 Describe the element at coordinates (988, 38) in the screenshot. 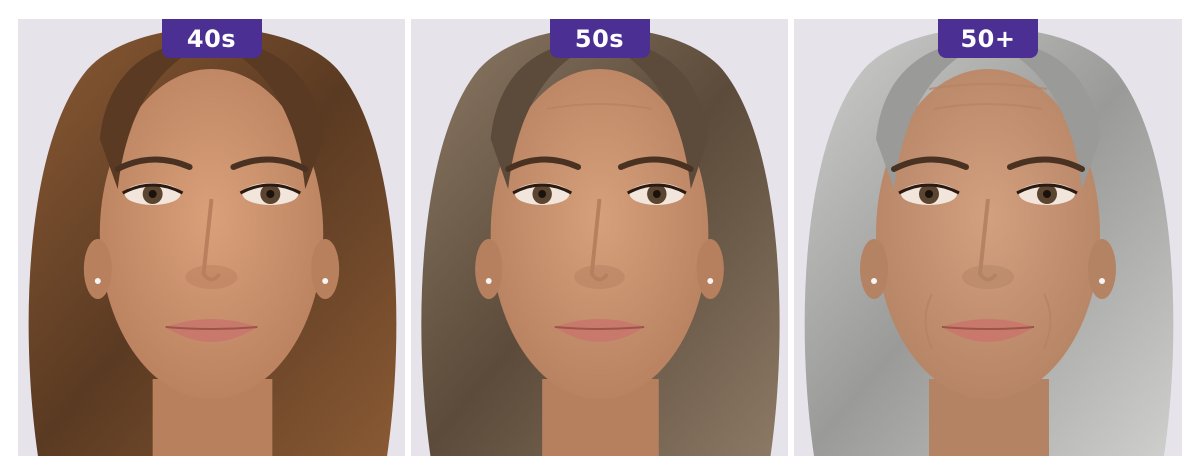

I see `age-badge-50plus: 50+` at that location.